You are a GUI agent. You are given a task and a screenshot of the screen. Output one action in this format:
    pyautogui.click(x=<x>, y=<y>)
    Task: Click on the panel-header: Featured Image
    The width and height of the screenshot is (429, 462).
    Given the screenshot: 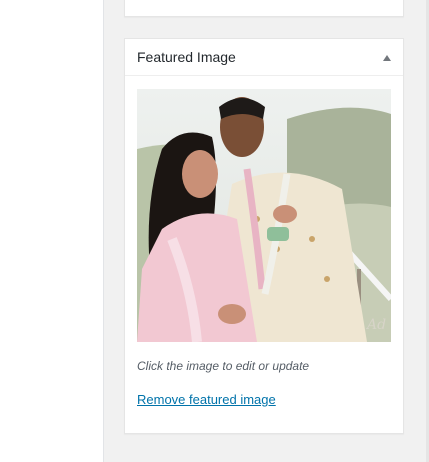 What is the action you would take?
    pyautogui.click(x=264, y=57)
    